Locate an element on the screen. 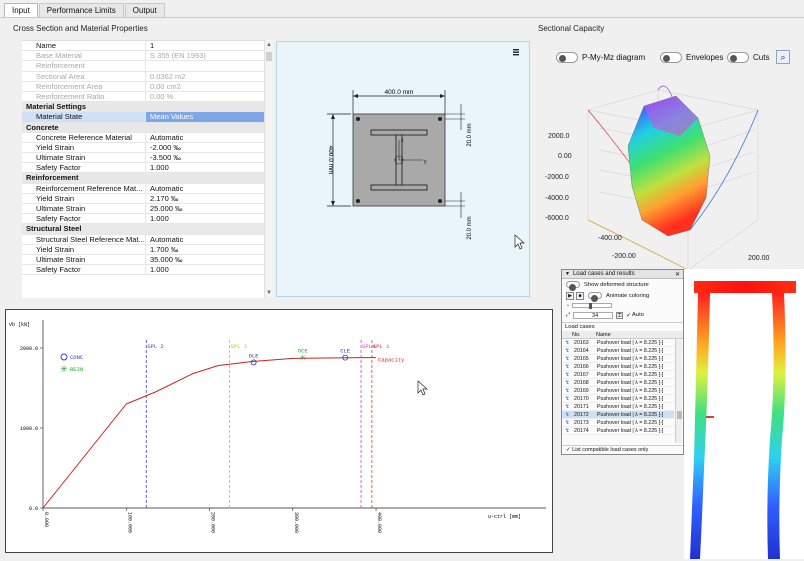 The image size is (804, 561). show-deformed-row: Show deformed structure is located at coordinates (622, 285).